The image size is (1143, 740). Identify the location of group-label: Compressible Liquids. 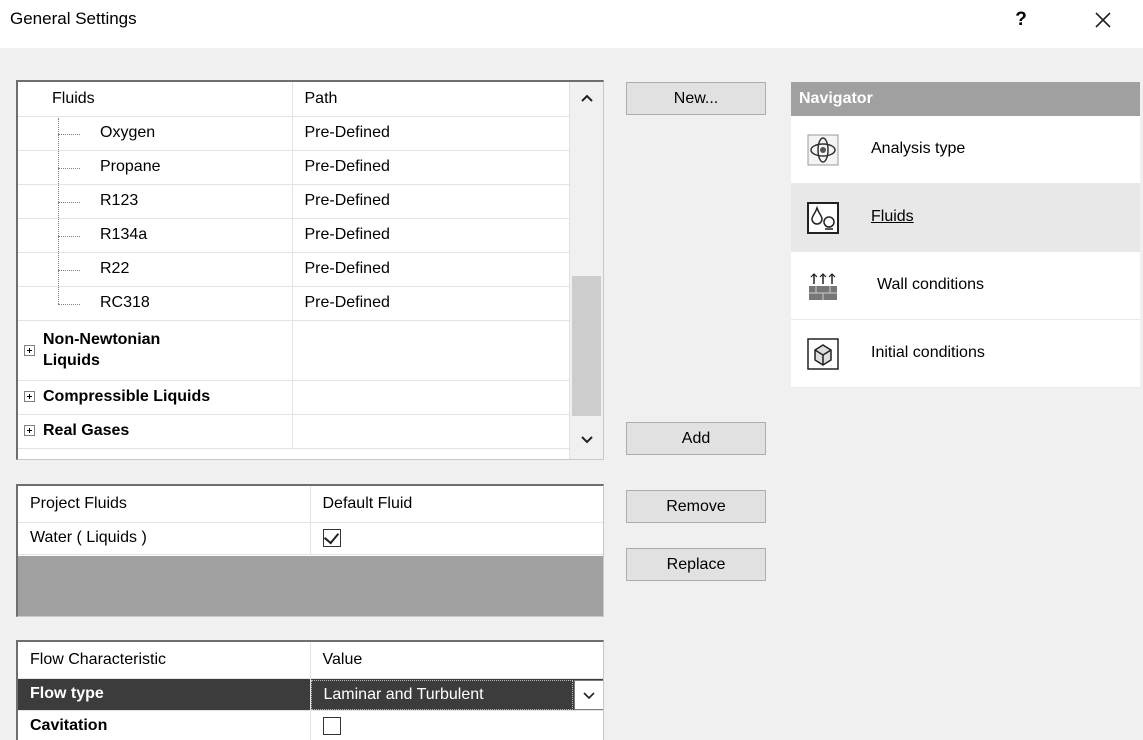
(127, 396).